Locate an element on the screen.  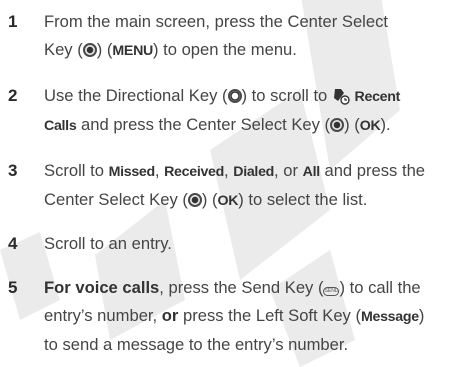
step-text-fragment: ) is located at coordinates (421, 315).